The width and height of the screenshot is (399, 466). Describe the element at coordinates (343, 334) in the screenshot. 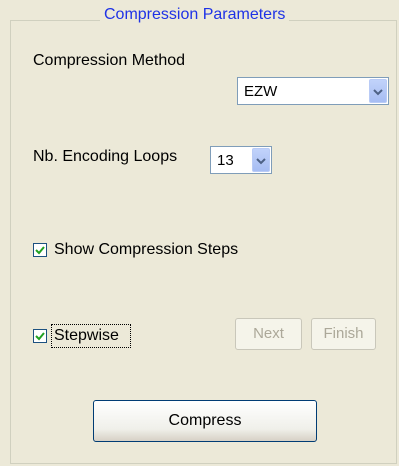

I see `finish-button: Finish` at that location.